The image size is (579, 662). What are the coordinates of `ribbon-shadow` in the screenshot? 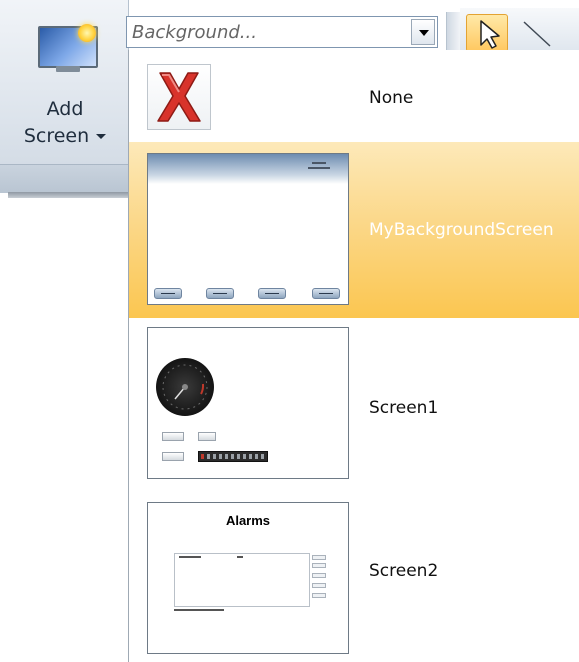 It's located at (68, 195).